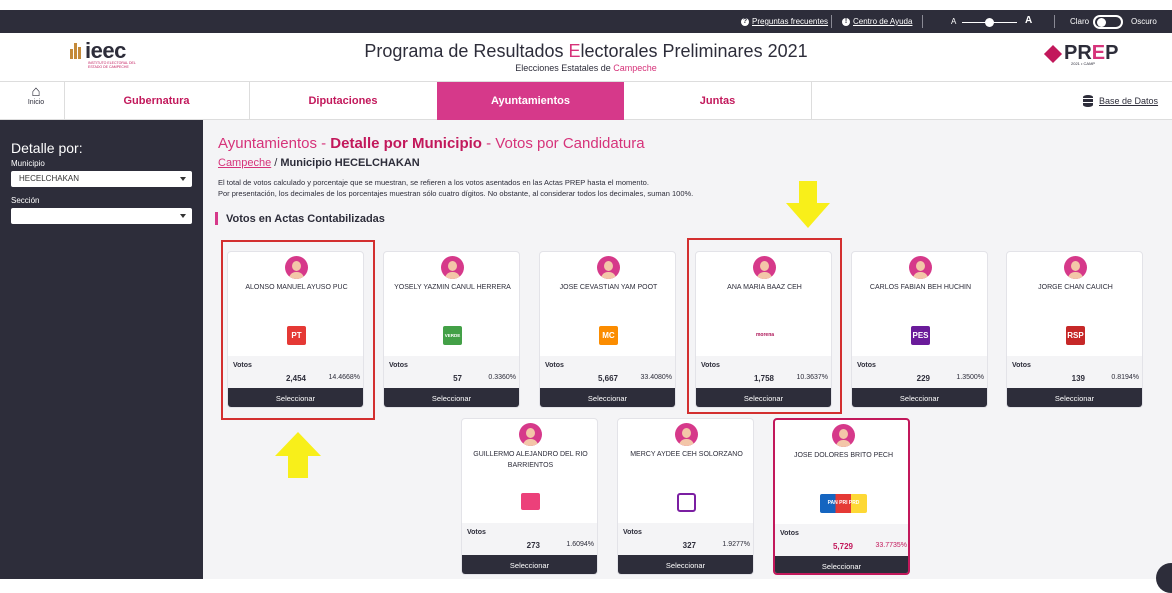 This screenshot has height=593, width=1172. What do you see at coordinates (846, 21) in the screenshot?
I see `info-icon: !` at bounding box center [846, 21].